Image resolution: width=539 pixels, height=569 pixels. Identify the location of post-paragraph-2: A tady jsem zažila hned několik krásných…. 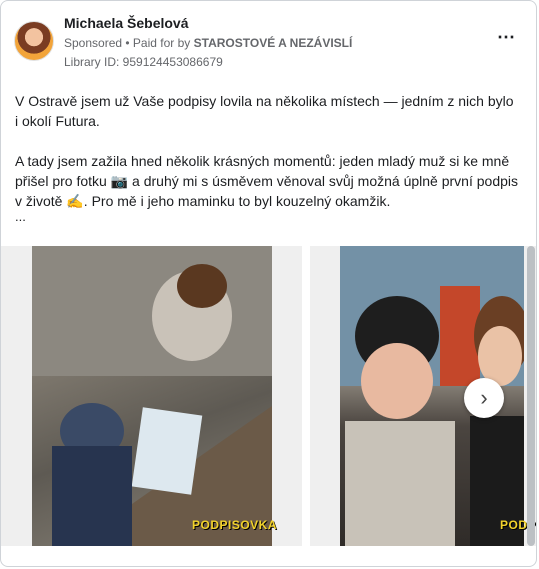
(266, 181).